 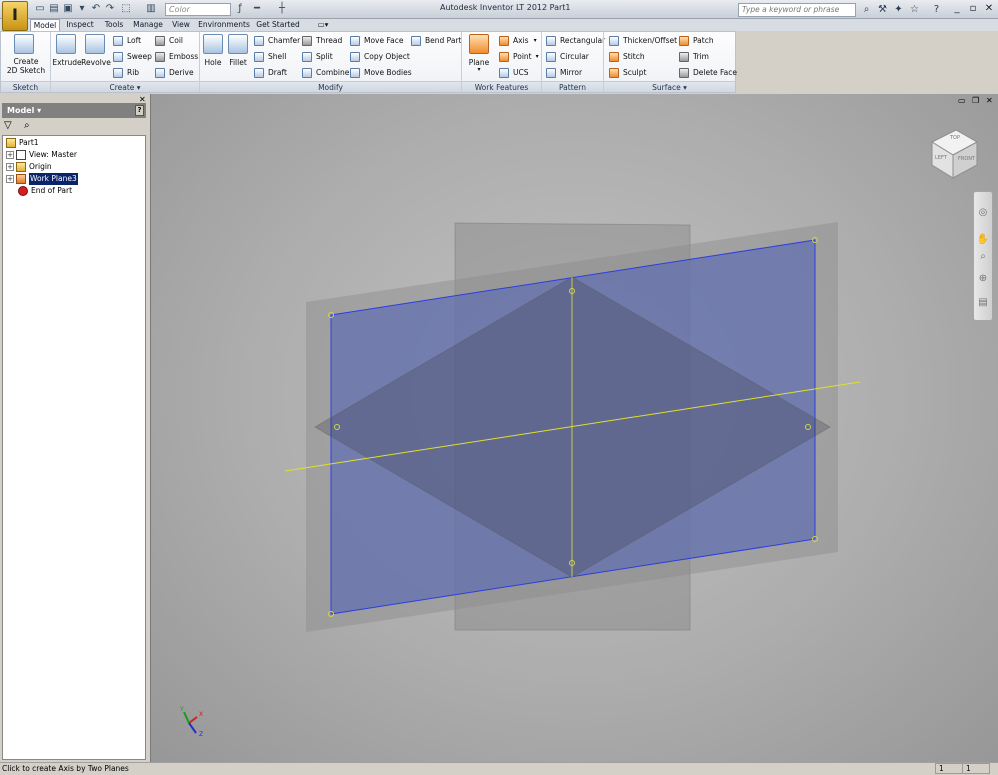 What do you see at coordinates (201, 714) in the screenshot?
I see `triad-x-label: X` at bounding box center [201, 714].